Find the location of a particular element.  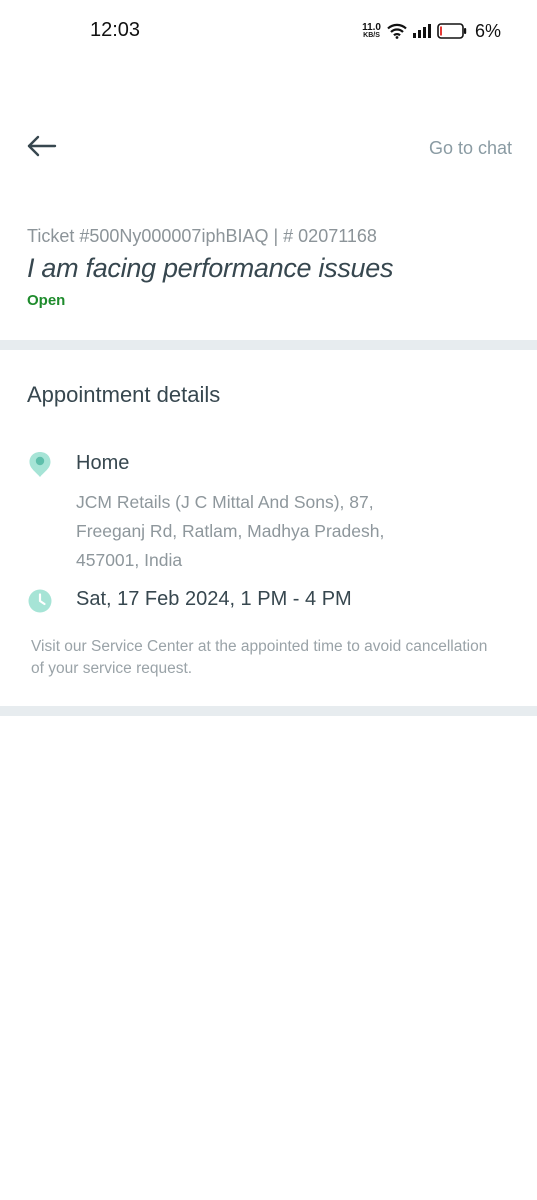

go-to-chat-link: Go to chat is located at coordinates (470, 148).